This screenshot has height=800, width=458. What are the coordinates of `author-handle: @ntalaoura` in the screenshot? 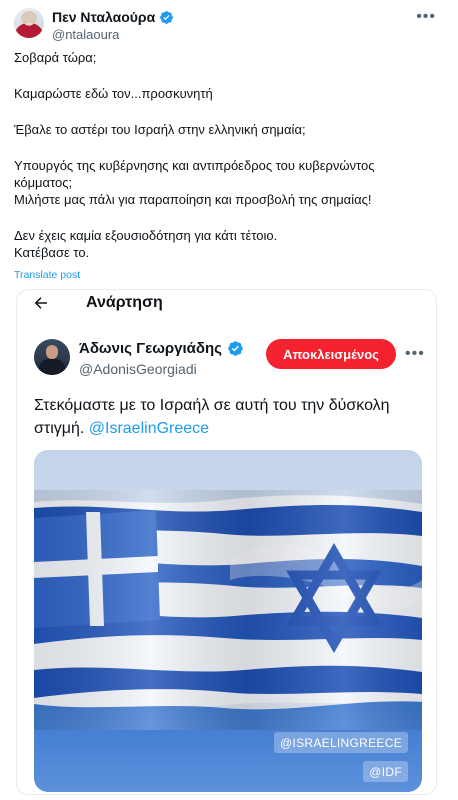 It's located at (85, 34).